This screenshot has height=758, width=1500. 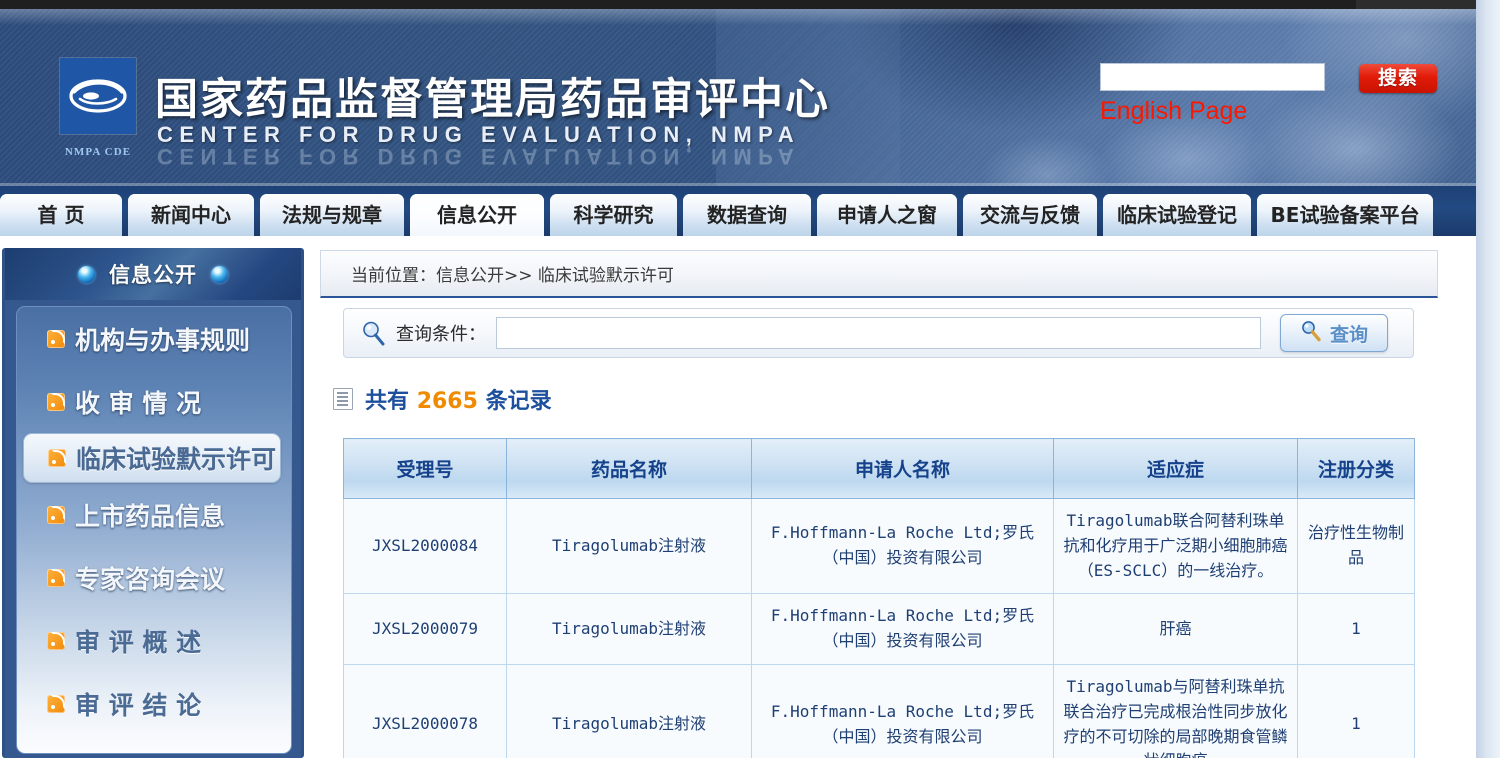 What do you see at coordinates (138, 705) in the screenshot?
I see `sidebar-item-label: 审 评 结 论` at bounding box center [138, 705].